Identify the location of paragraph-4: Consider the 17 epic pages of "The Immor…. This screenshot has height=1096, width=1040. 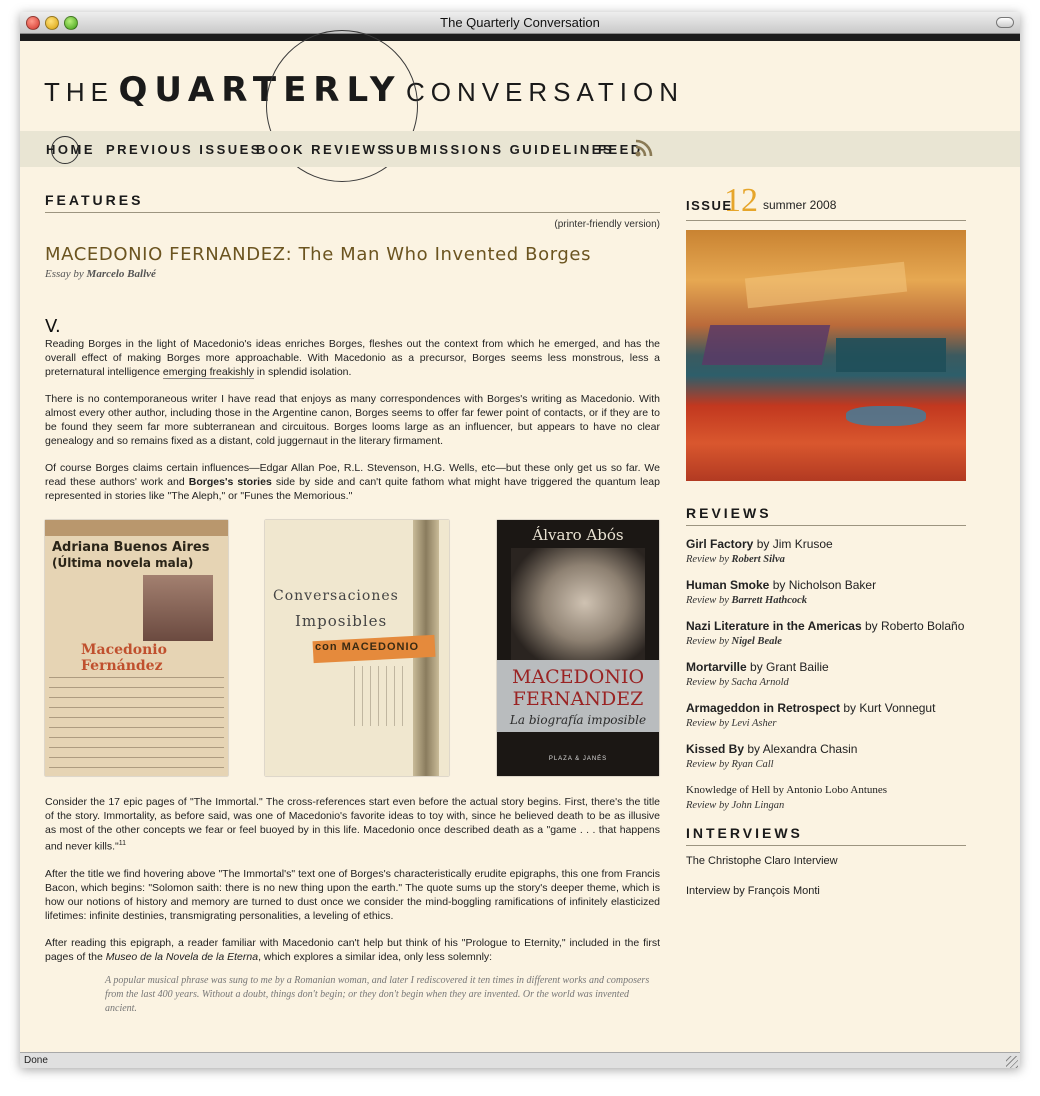
(352, 824).